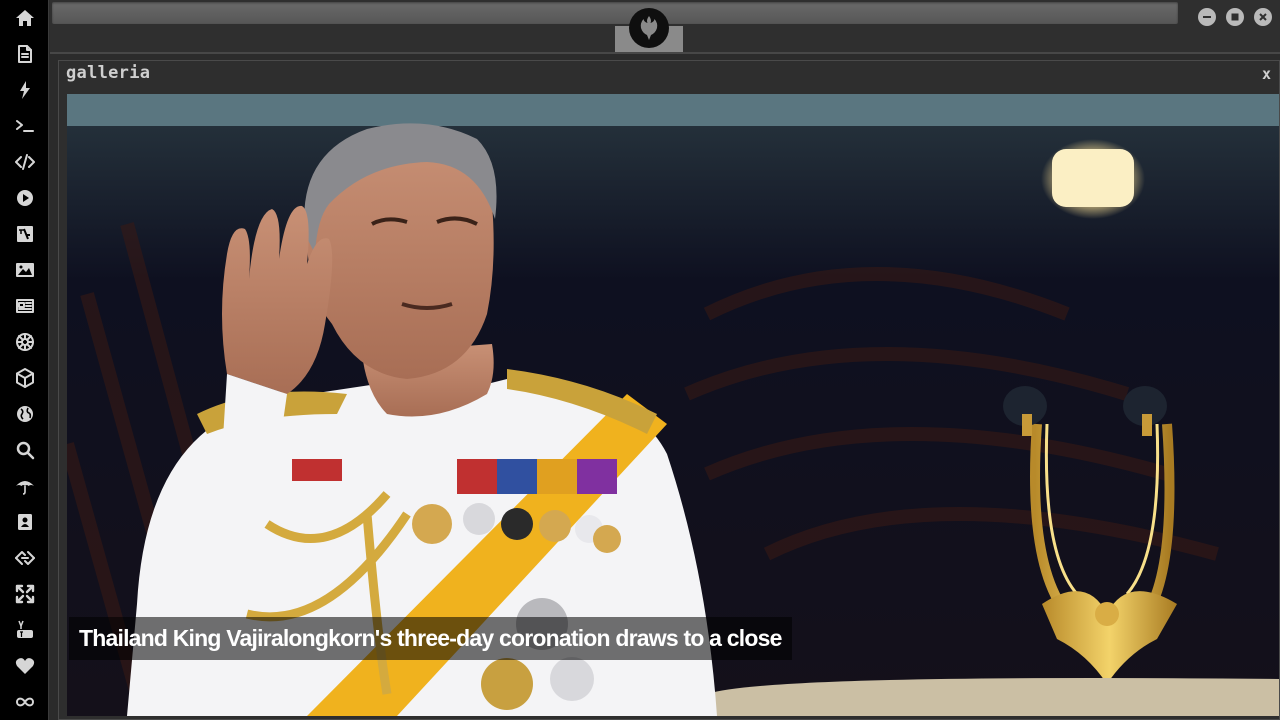 The width and height of the screenshot is (1280, 720). What do you see at coordinates (24, 666) in the screenshot?
I see `heart-icon` at bounding box center [24, 666].